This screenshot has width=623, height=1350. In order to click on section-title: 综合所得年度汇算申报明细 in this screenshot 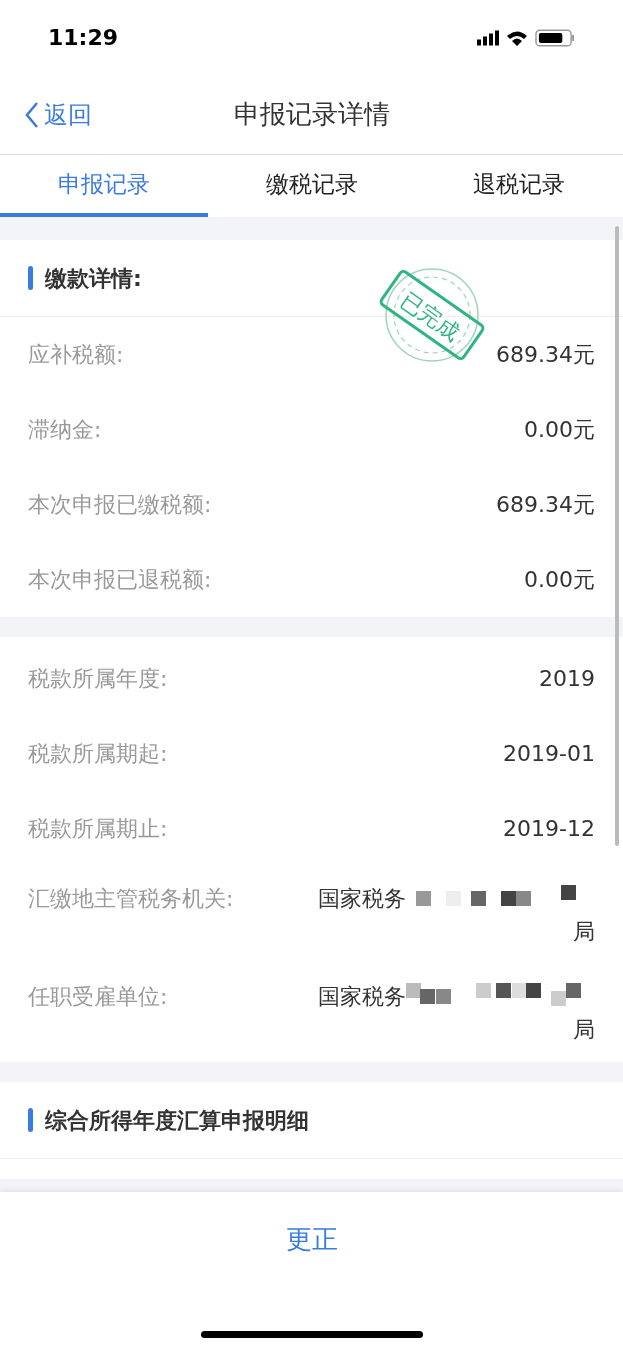, I will do `click(177, 1120)`.